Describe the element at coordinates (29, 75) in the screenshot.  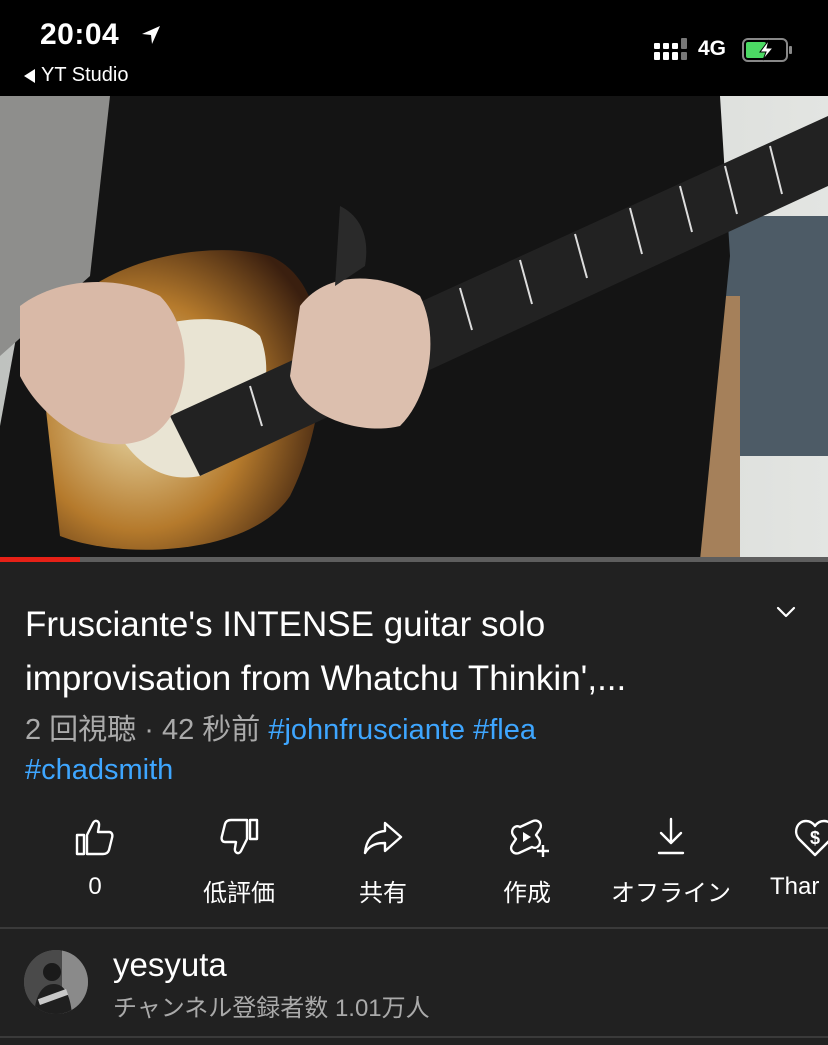
I see `back-triangle-icon` at that location.